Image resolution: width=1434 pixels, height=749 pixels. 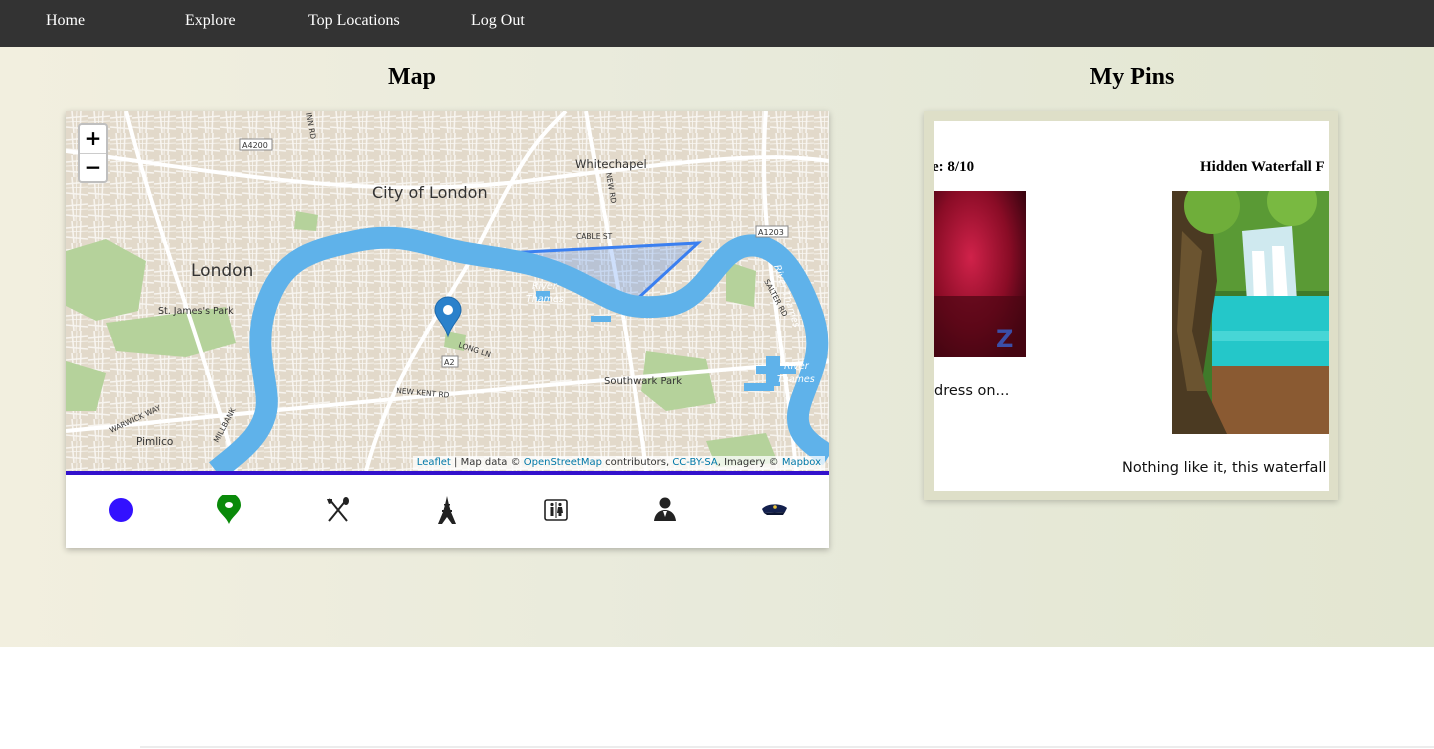 I want to click on nav-home-link: Home, so click(x=65, y=21).